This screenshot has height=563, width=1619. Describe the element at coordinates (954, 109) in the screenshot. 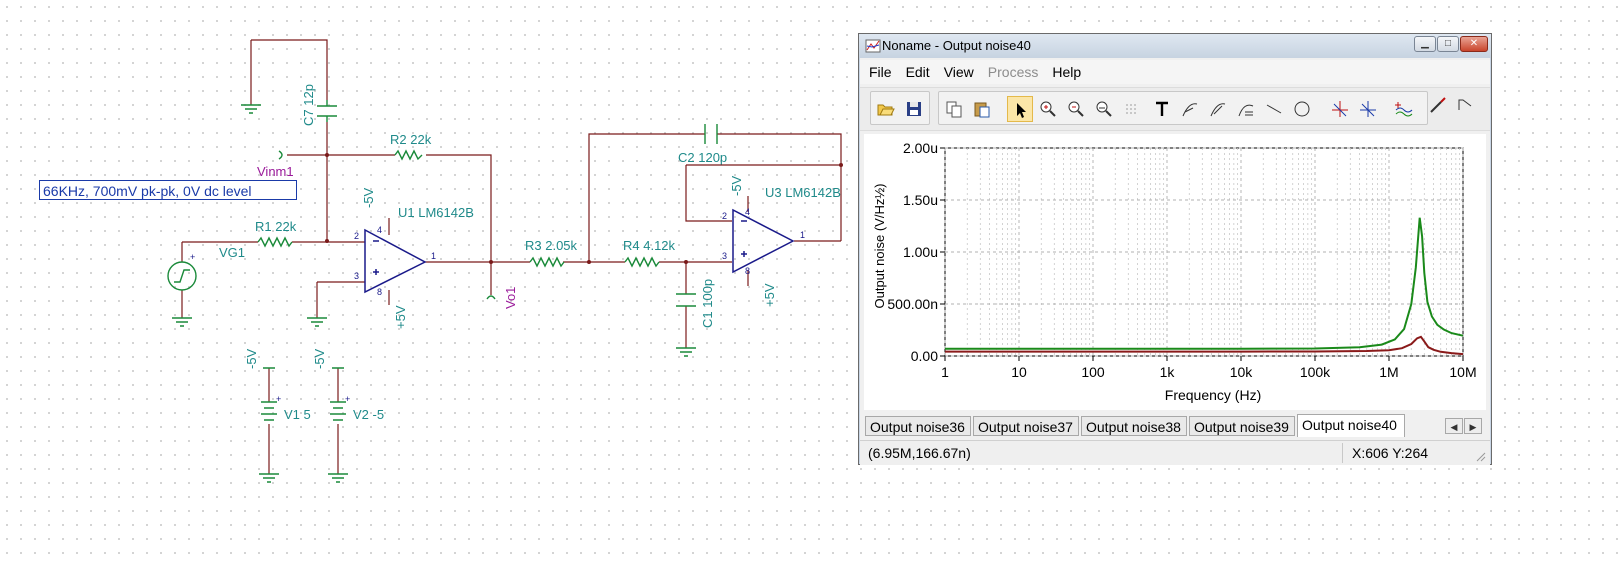

I see `copy-icon` at that location.